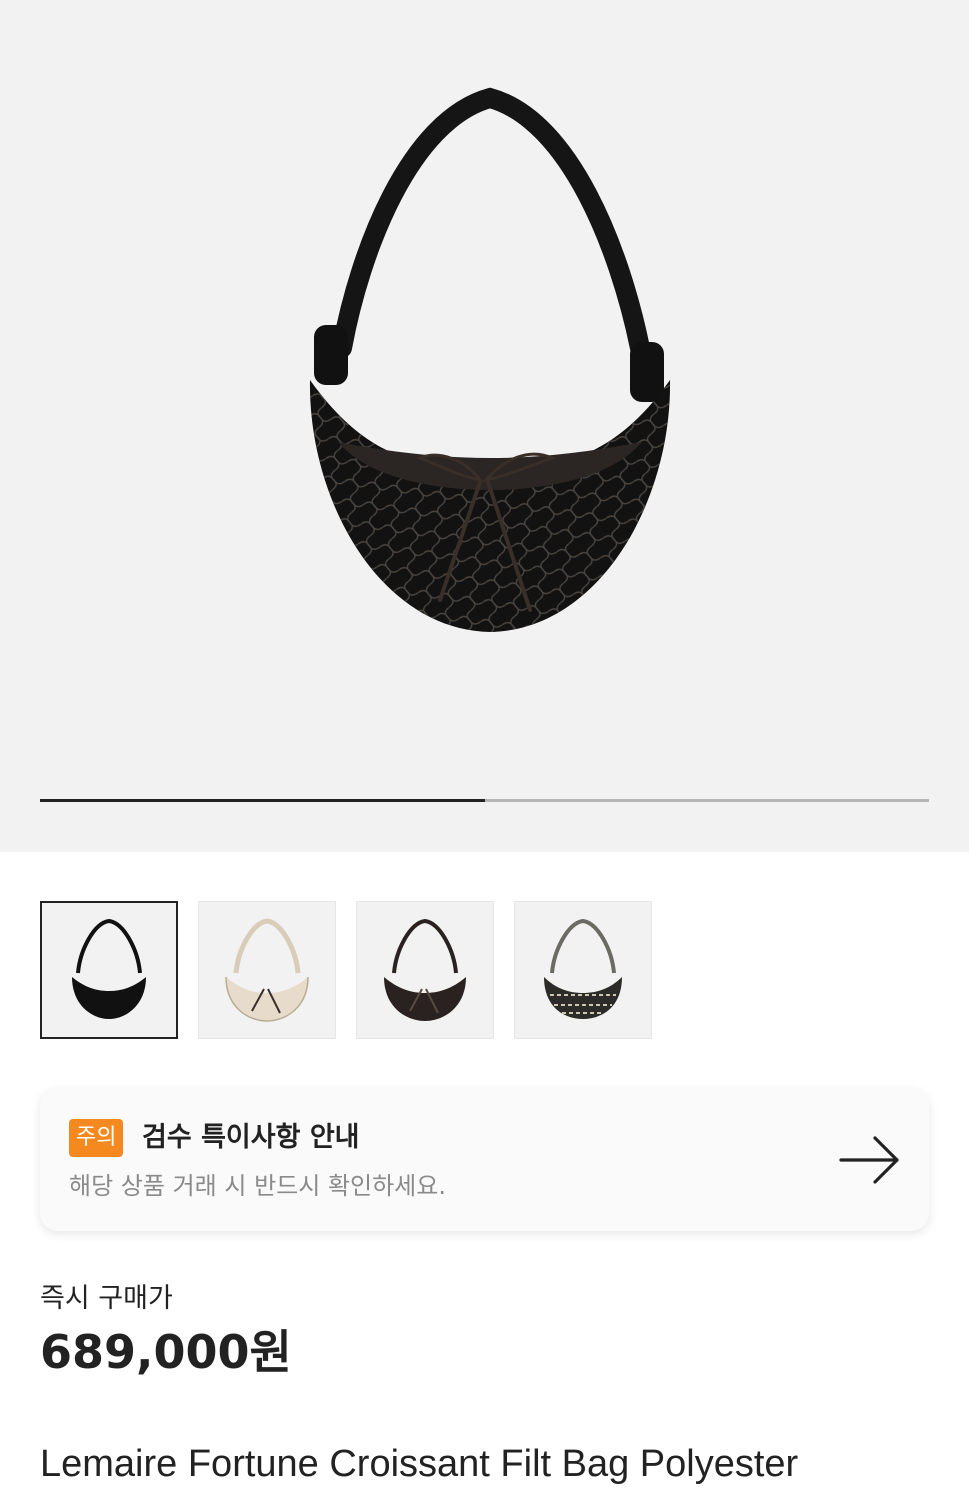 This screenshot has width=969, height=1500. Describe the element at coordinates (346, 970) in the screenshot. I see `thumbnail-list` at that location.